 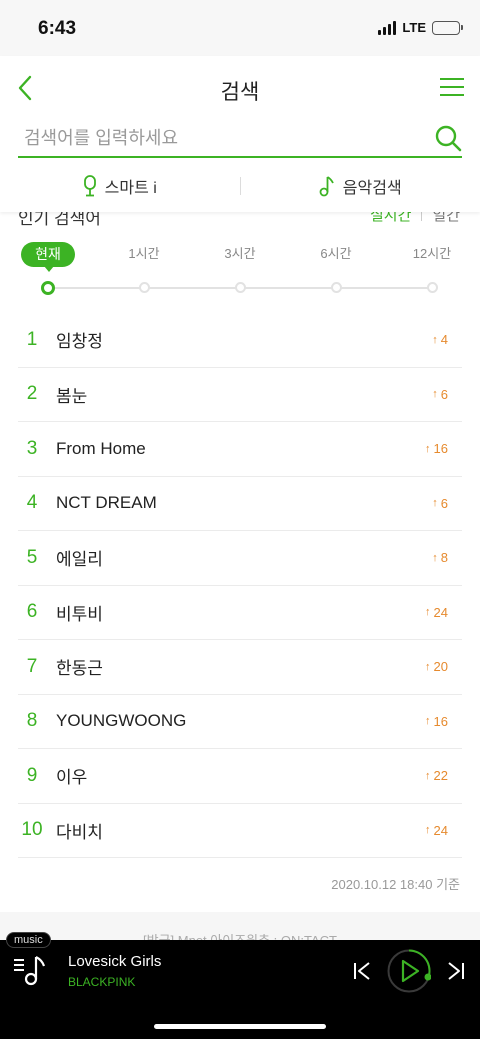 What do you see at coordinates (240, 985) in the screenshot?
I see `mini-player: music Lovesick Girls BLACKPINK` at bounding box center [240, 985].